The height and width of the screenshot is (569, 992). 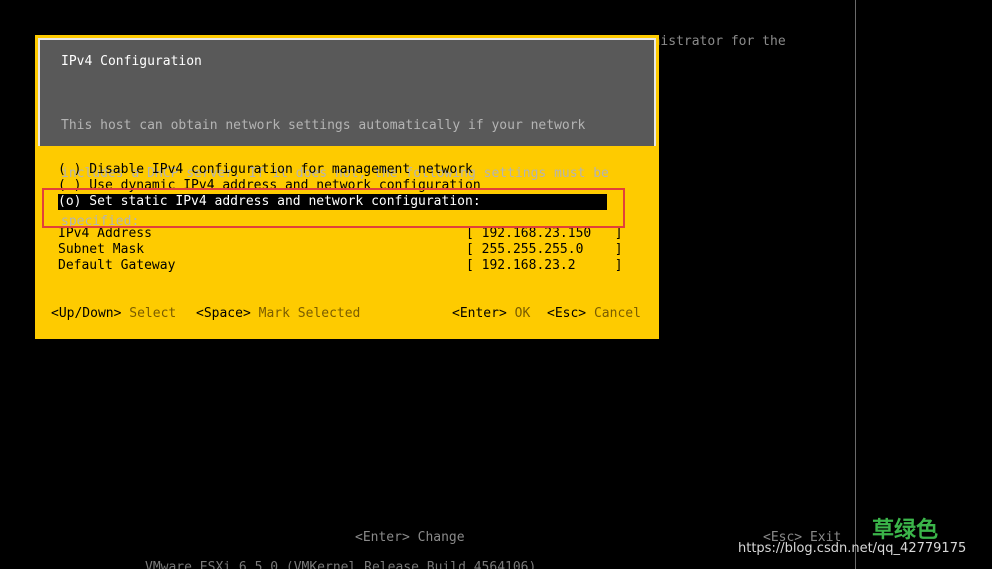 What do you see at coordinates (86, 313) in the screenshot?
I see `updown-key: <Up/Down>` at bounding box center [86, 313].